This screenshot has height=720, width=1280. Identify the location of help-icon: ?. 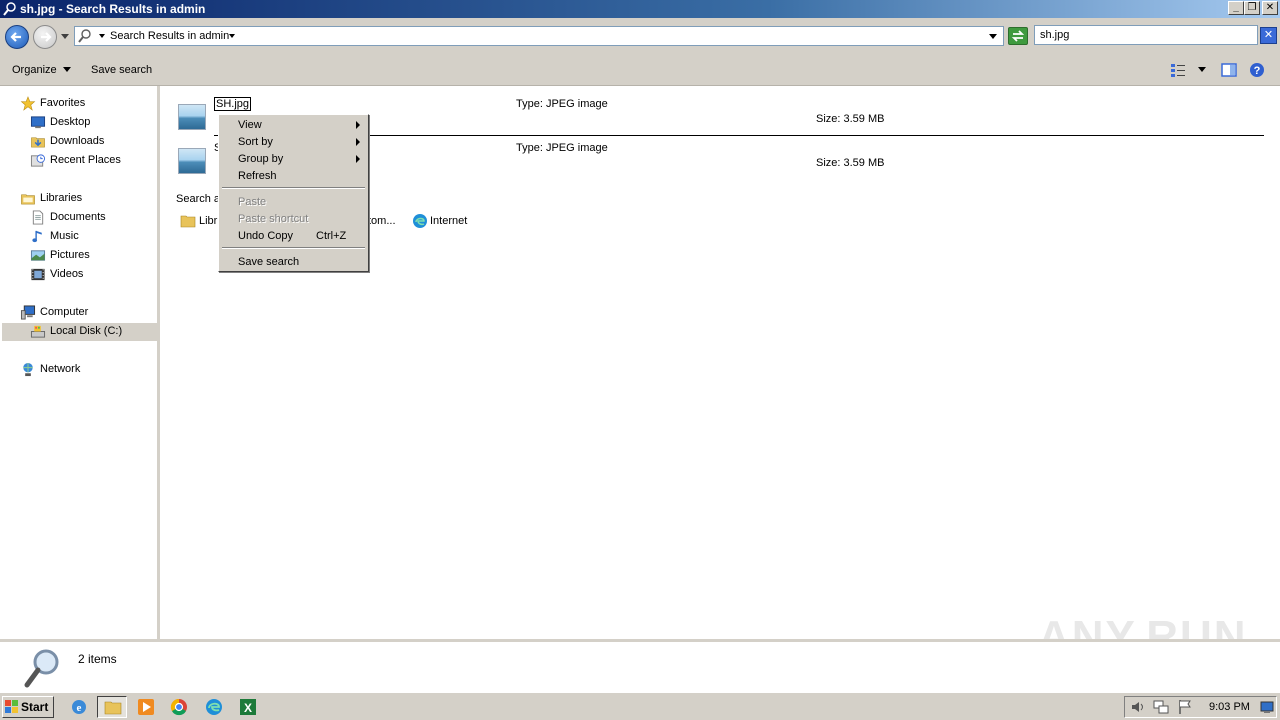
(1257, 70).